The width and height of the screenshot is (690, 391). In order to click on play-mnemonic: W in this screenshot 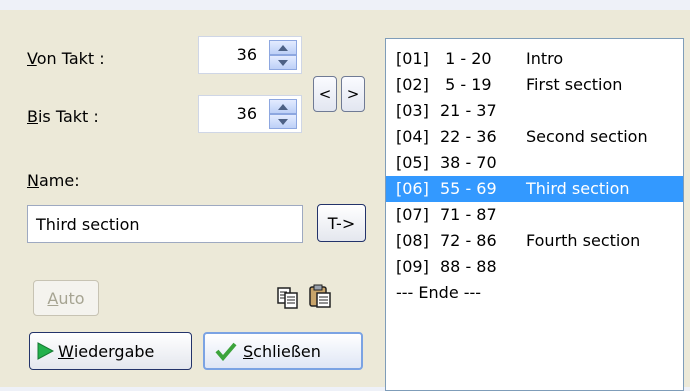, I will do `click(66, 351)`.